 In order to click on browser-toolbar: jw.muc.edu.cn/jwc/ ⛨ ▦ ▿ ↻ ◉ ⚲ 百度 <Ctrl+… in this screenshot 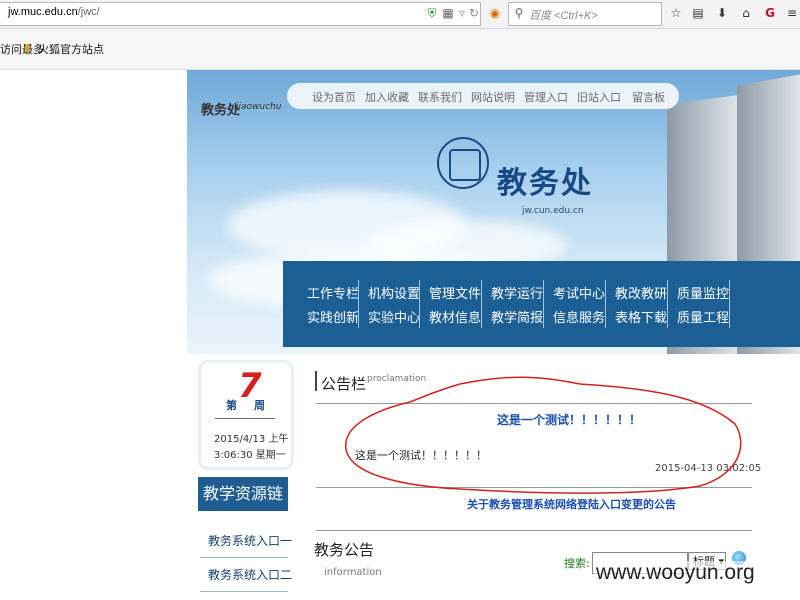, I will do `click(400, 14)`.